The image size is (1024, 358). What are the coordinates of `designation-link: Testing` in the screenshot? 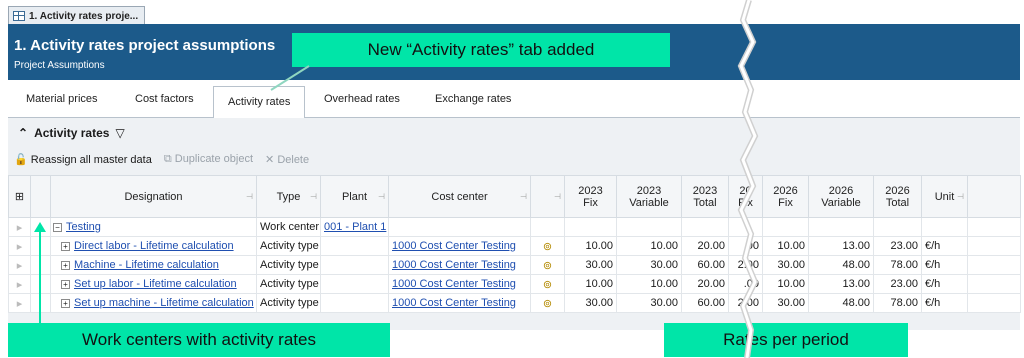 It's located at (83, 227).